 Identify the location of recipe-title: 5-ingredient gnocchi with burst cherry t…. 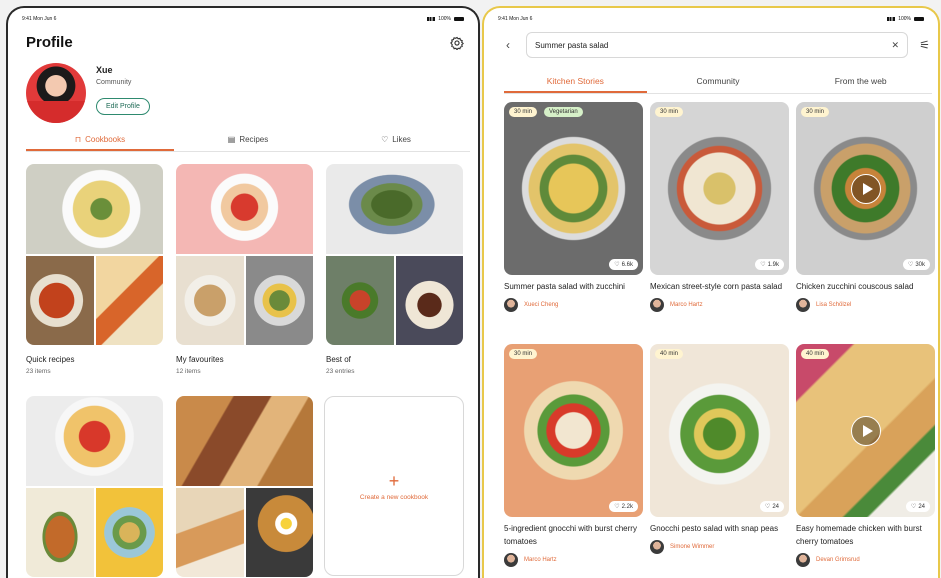
(573, 535).